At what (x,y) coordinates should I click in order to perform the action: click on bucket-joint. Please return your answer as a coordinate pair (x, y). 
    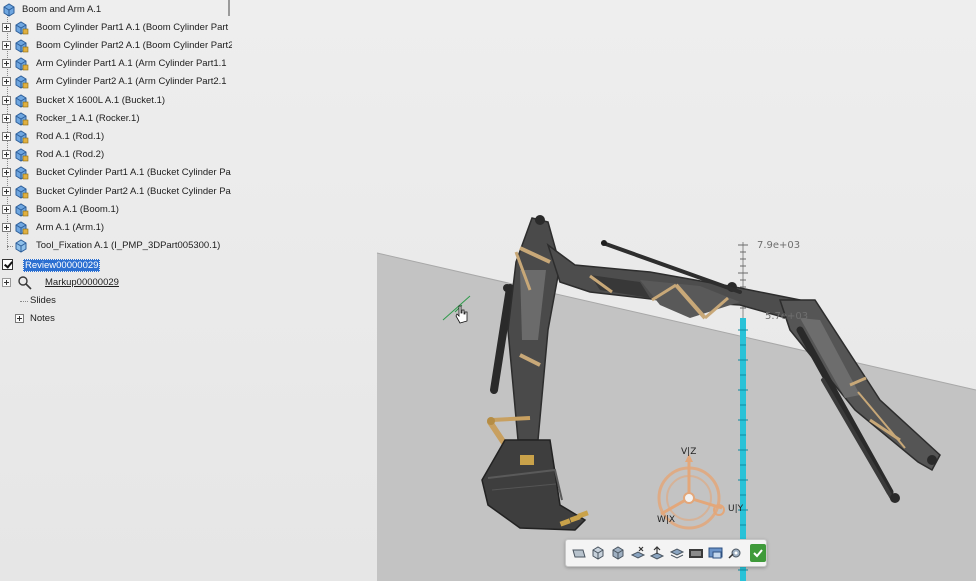
    Looking at the image, I should click on (527, 460).